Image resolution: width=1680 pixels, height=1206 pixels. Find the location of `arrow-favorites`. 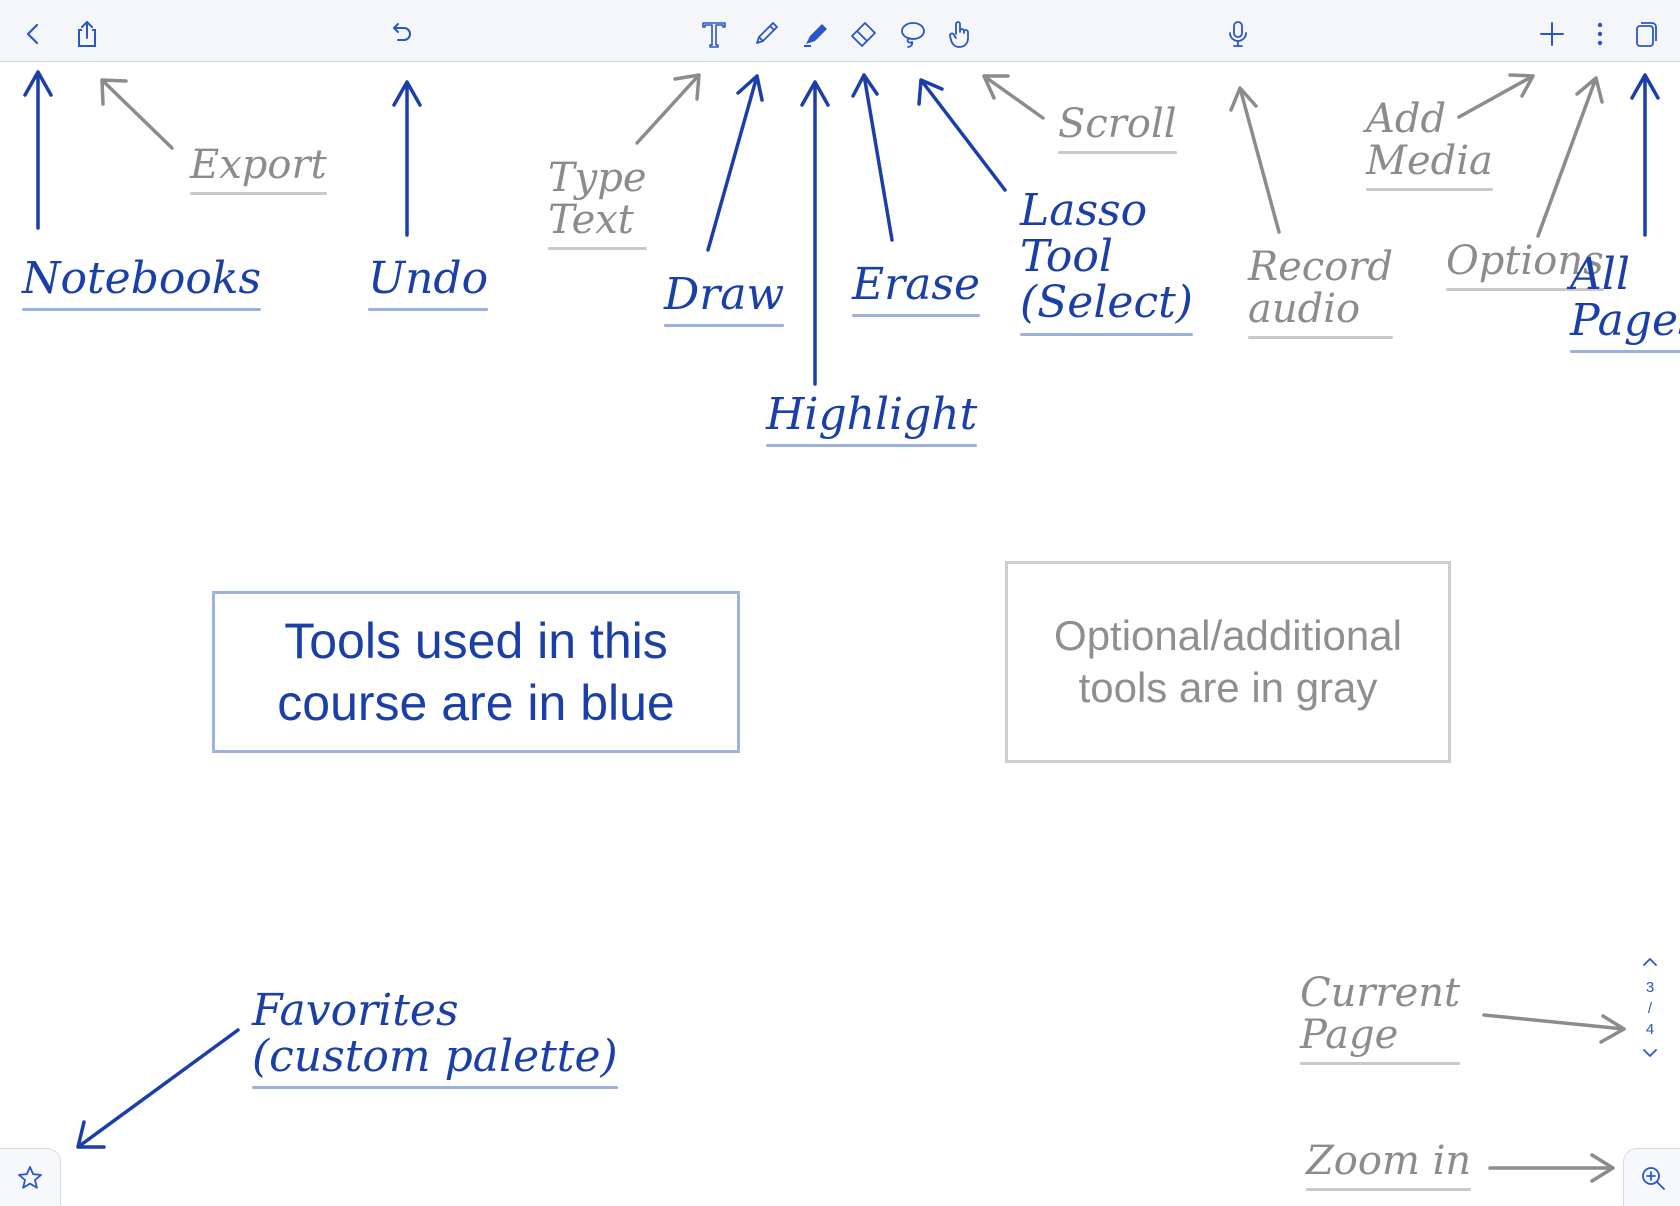

arrow-favorites is located at coordinates (158, 1088).